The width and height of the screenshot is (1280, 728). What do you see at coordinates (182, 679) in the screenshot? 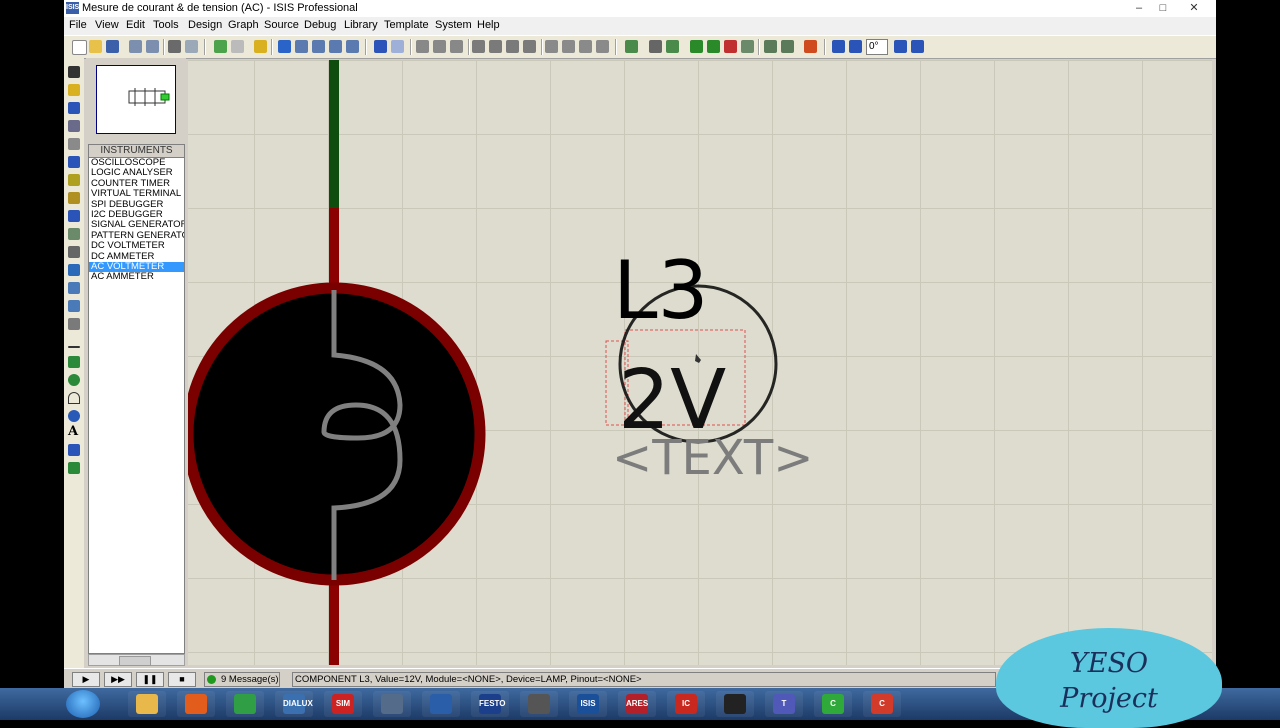
I see `stop-button: ■` at bounding box center [182, 679].